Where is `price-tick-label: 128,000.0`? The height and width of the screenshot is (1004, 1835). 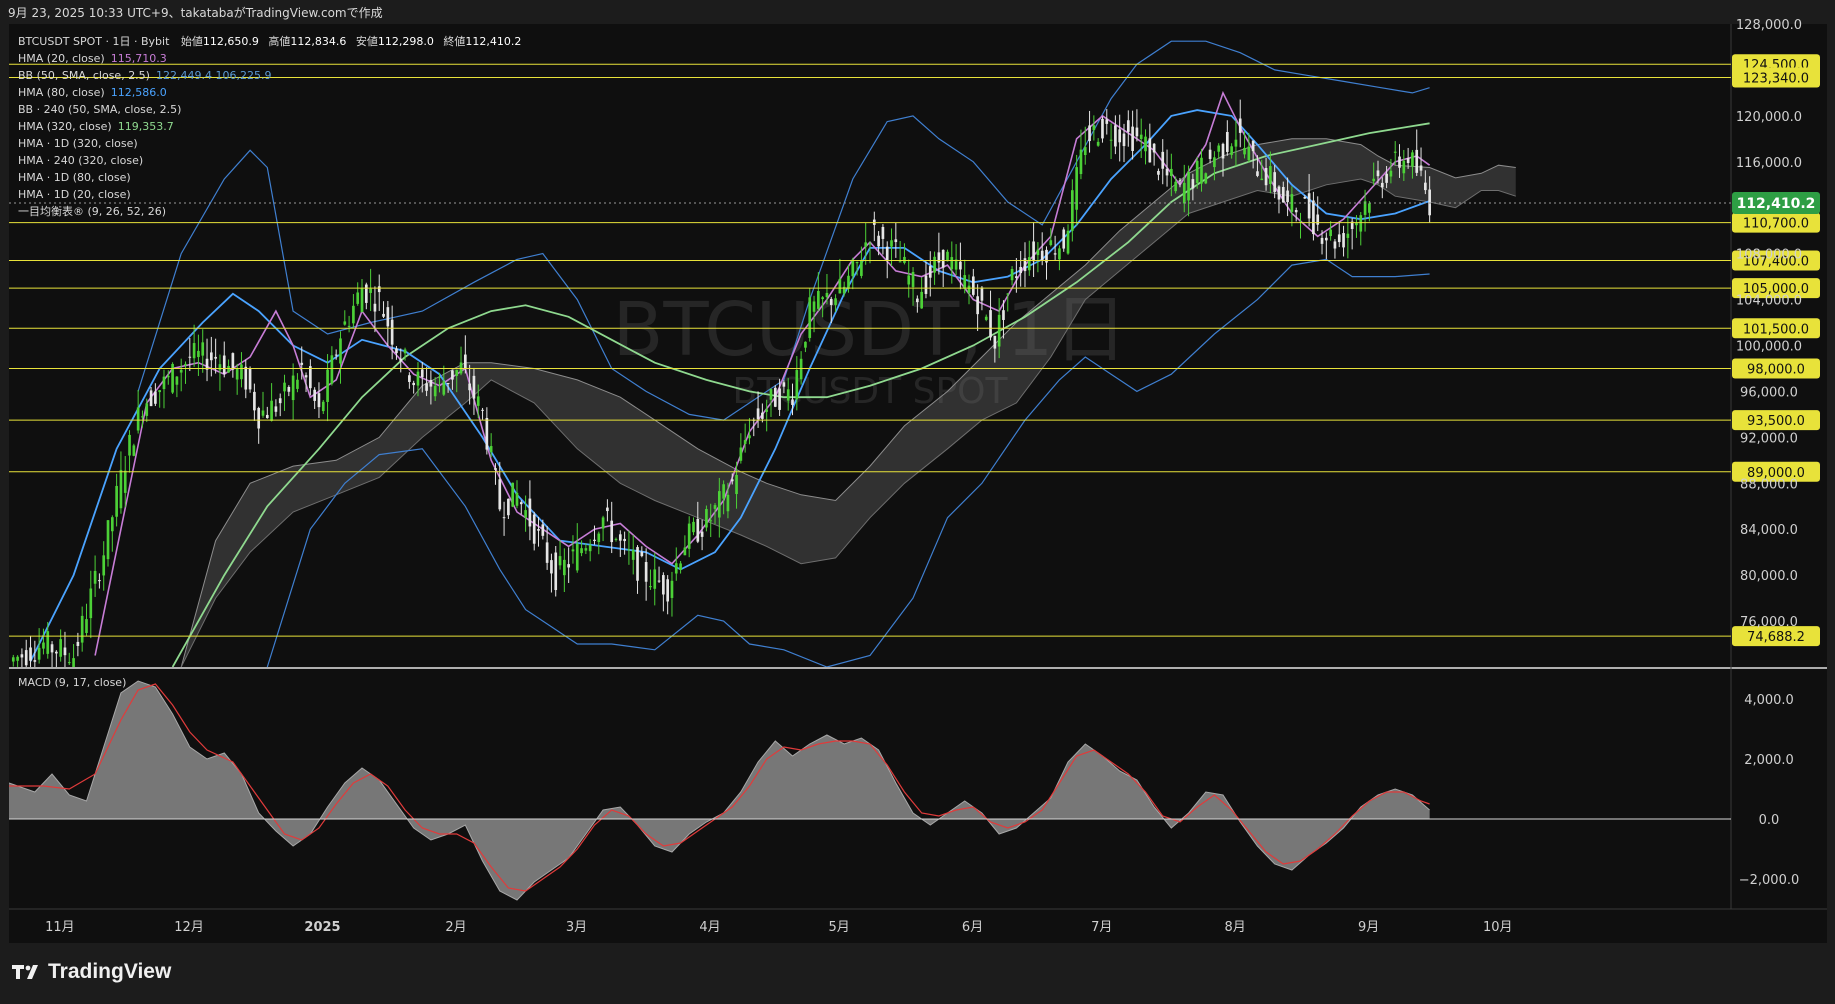
price-tick-label: 128,000.0 is located at coordinates (1769, 25).